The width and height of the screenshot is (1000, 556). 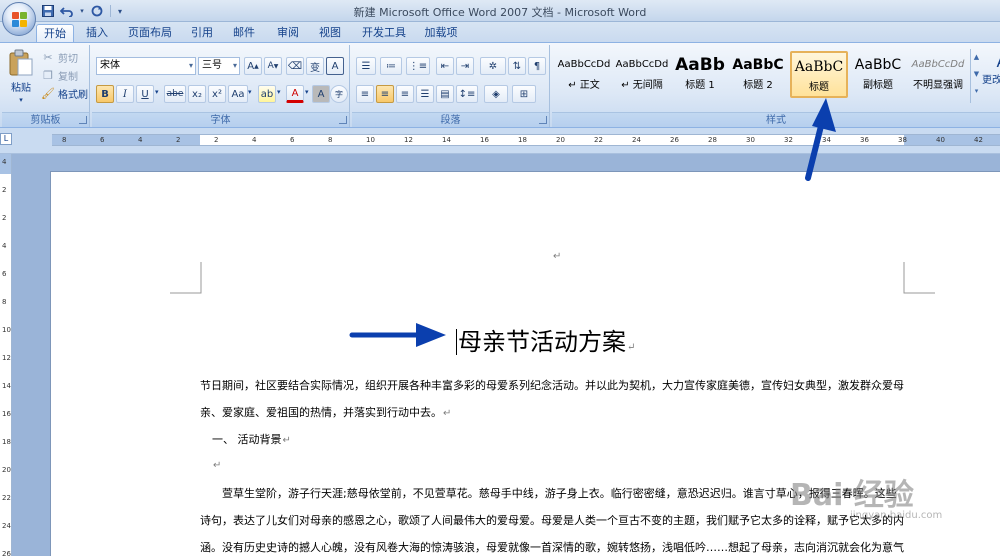 What do you see at coordinates (598, 140) in the screenshot?
I see `ruler-tick-label: 22` at bounding box center [598, 140].